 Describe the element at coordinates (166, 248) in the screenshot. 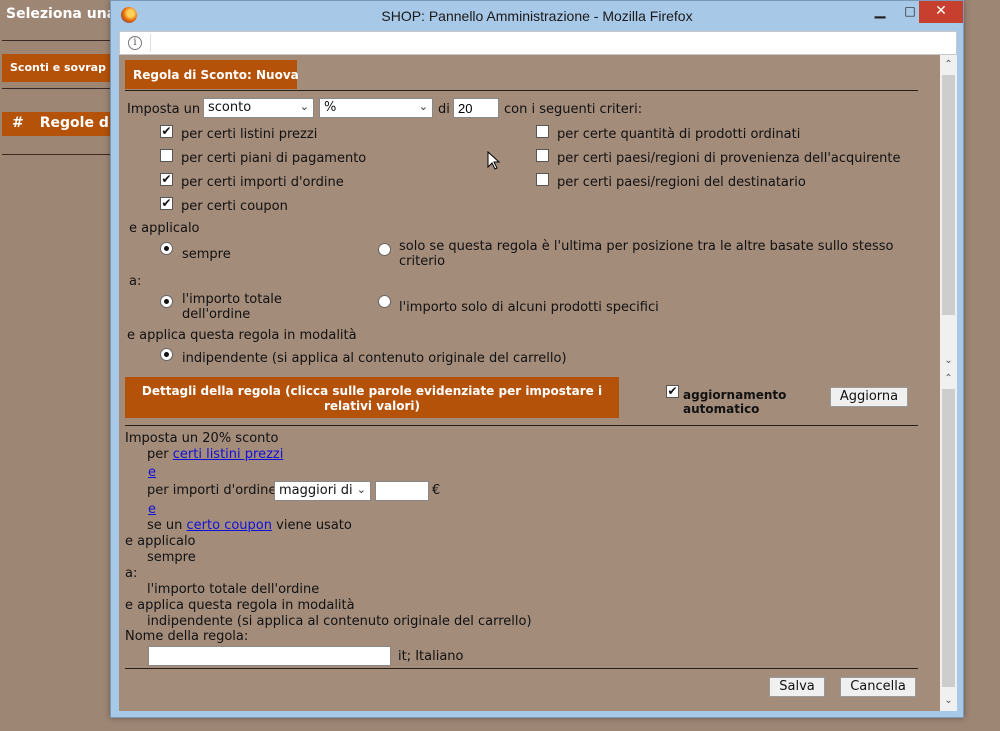

I see `radio-always` at that location.